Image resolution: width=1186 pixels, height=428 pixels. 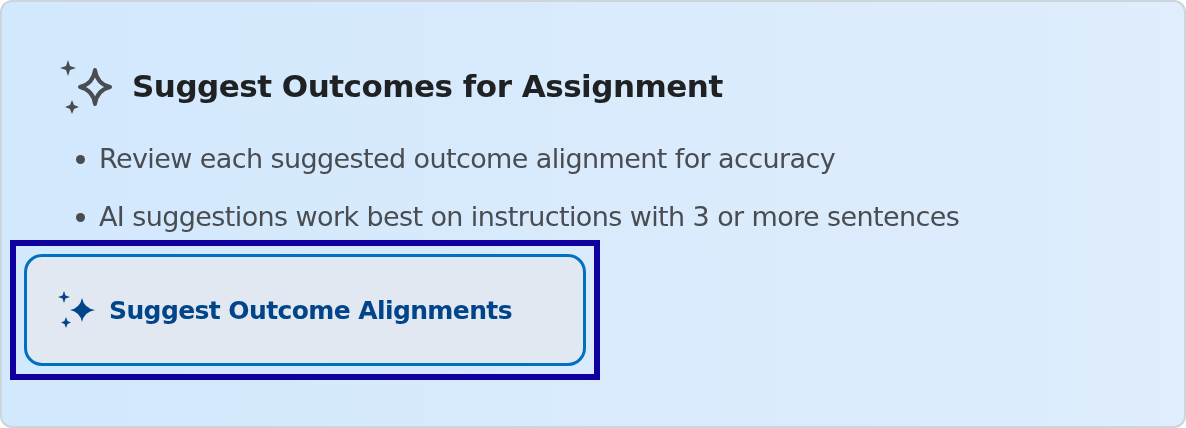 What do you see at coordinates (529, 217) in the screenshot?
I see `tip-text: AI suggestions work best on instructions with 3 or more sentences` at bounding box center [529, 217].